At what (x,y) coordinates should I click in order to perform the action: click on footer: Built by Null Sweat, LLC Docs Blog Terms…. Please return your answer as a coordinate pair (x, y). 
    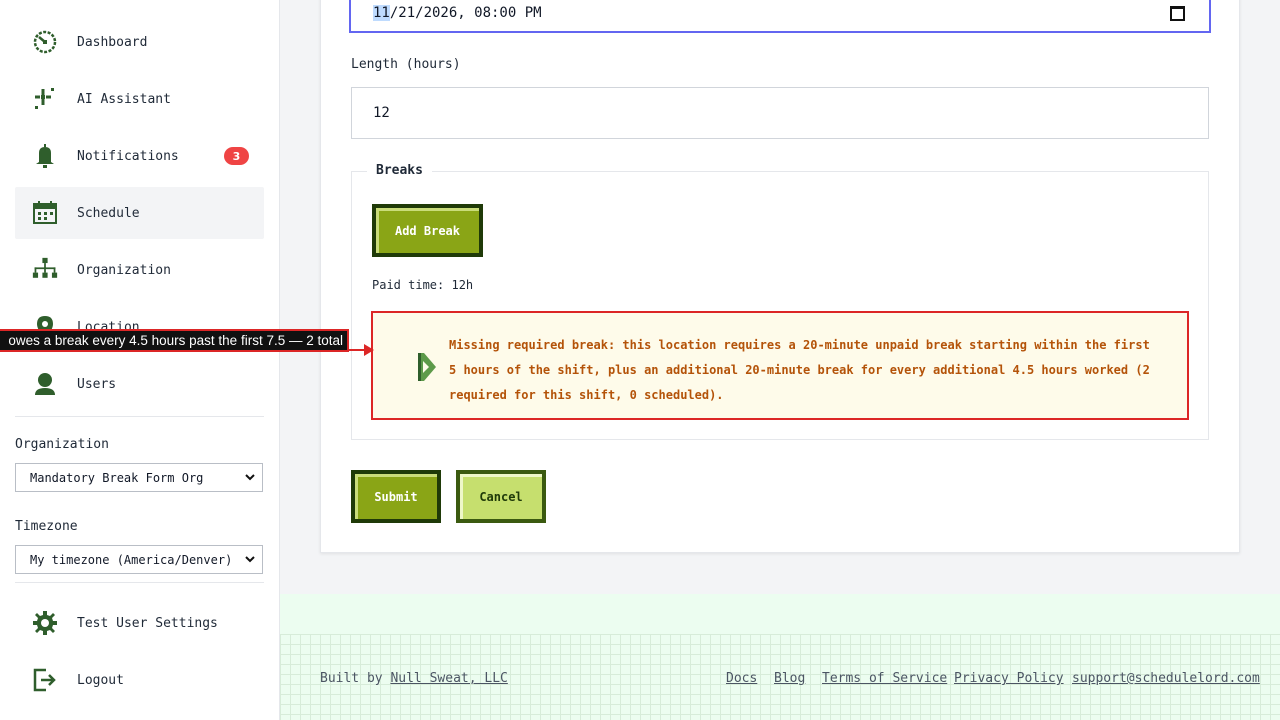
    Looking at the image, I should click on (780, 657).